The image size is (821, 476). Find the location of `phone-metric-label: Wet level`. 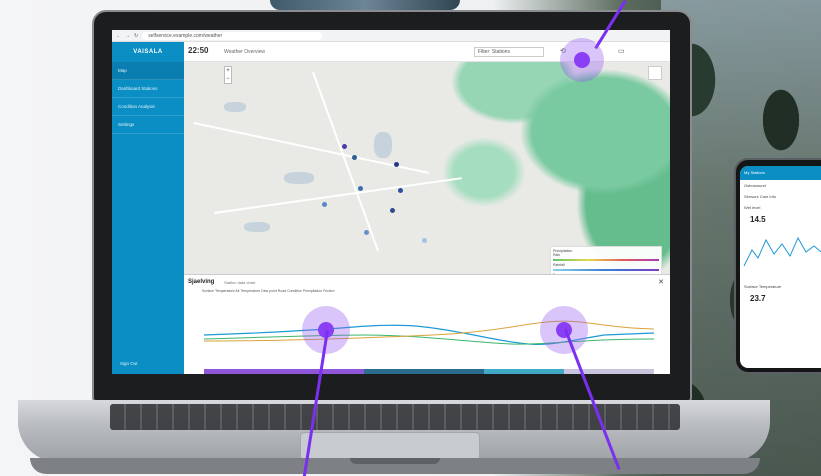

phone-metric-label: Wet level is located at coordinates (752, 207).